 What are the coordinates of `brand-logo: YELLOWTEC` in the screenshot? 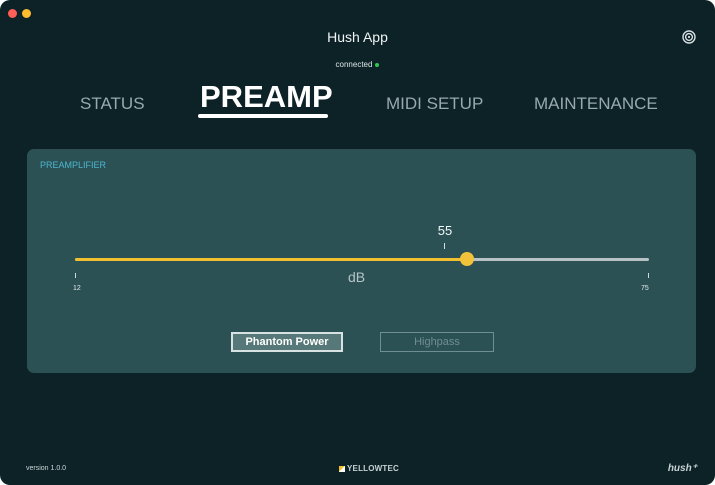 It's located at (369, 468).